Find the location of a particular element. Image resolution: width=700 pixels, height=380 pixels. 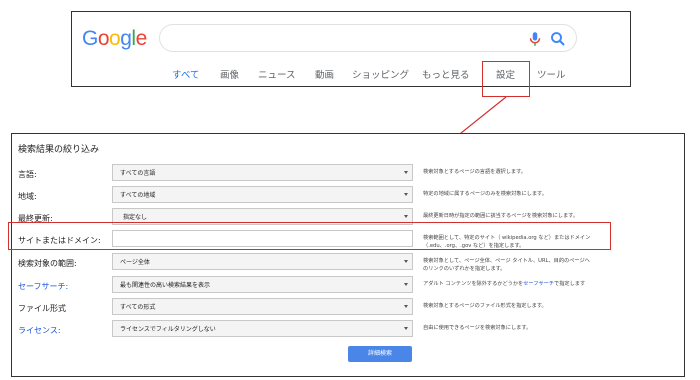

row-region: 地域: すべての地域 特定の地域に属するページのみを検索対象にします。 is located at coordinates (348, 196).